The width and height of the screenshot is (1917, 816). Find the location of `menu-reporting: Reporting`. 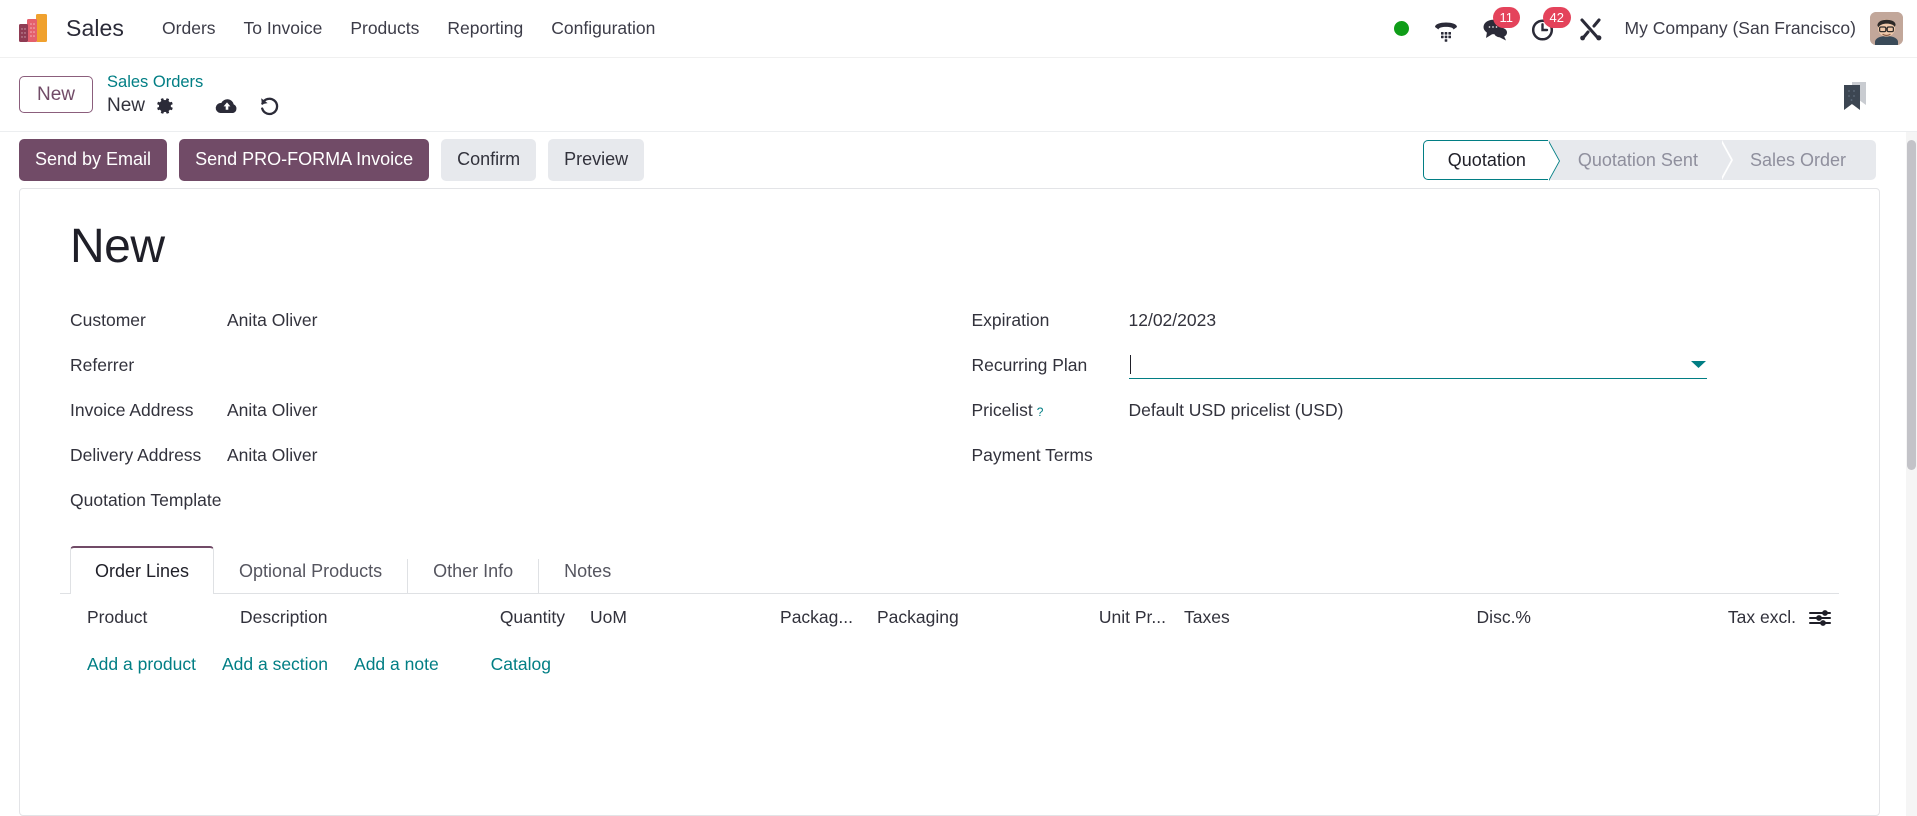

menu-reporting: Reporting is located at coordinates (485, 28).